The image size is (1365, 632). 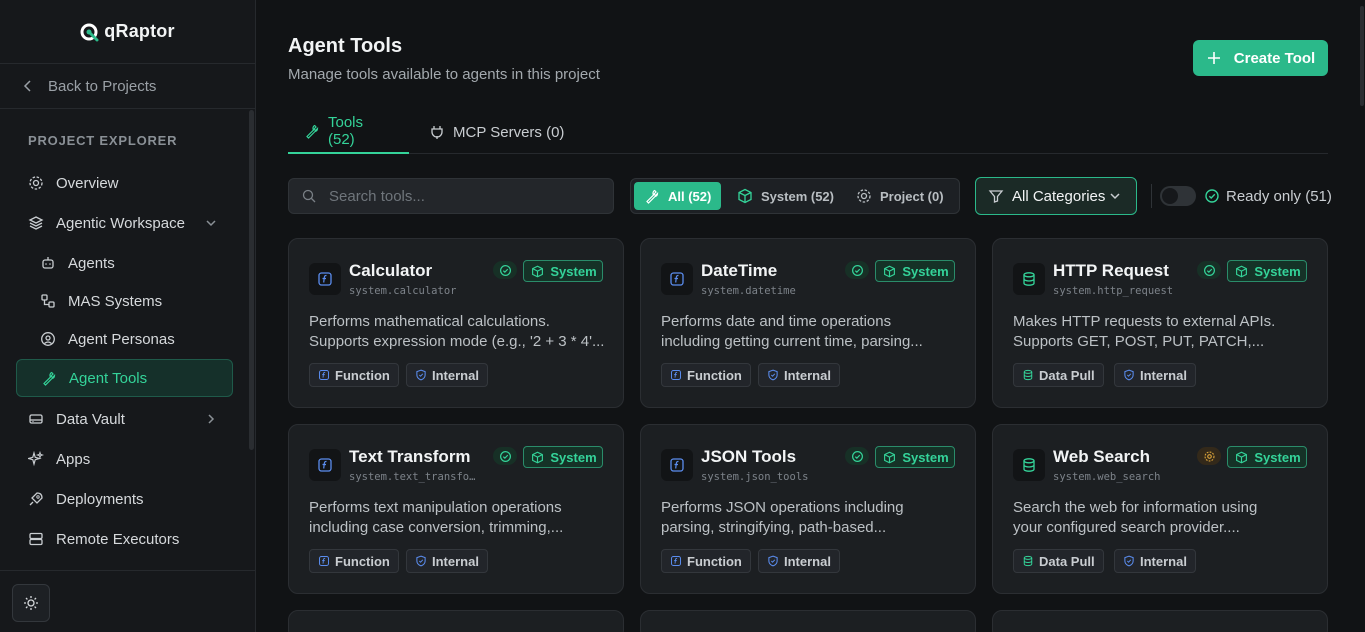 What do you see at coordinates (48, 301) in the screenshot?
I see `workflow-icon` at bounding box center [48, 301].